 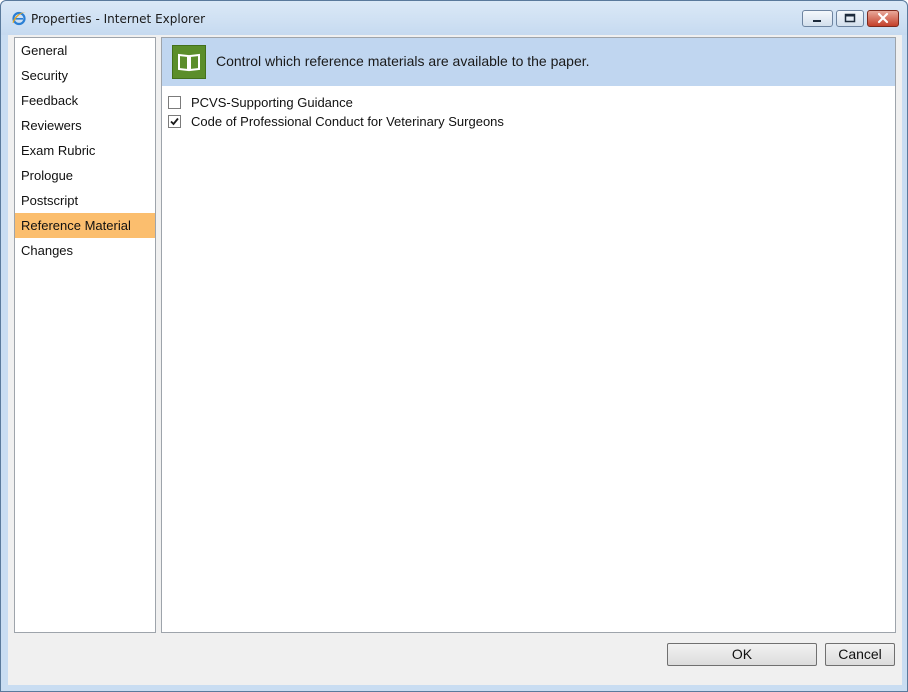 I want to click on internet-explorer-icon, so click(x=19, y=18).